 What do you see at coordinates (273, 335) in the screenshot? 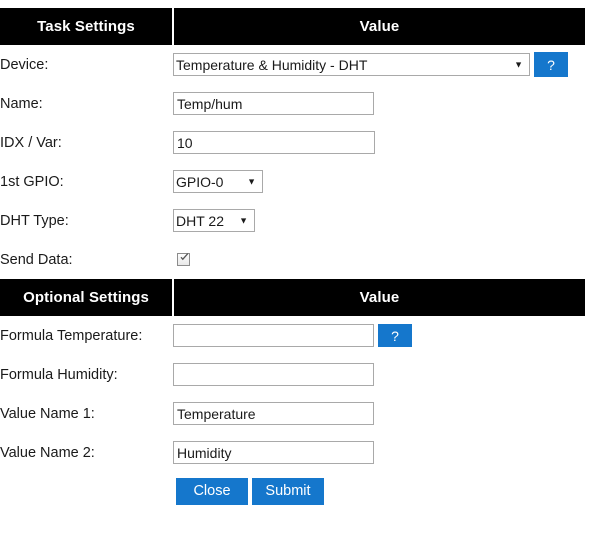
I see `formula-temperature-input` at bounding box center [273, 335].